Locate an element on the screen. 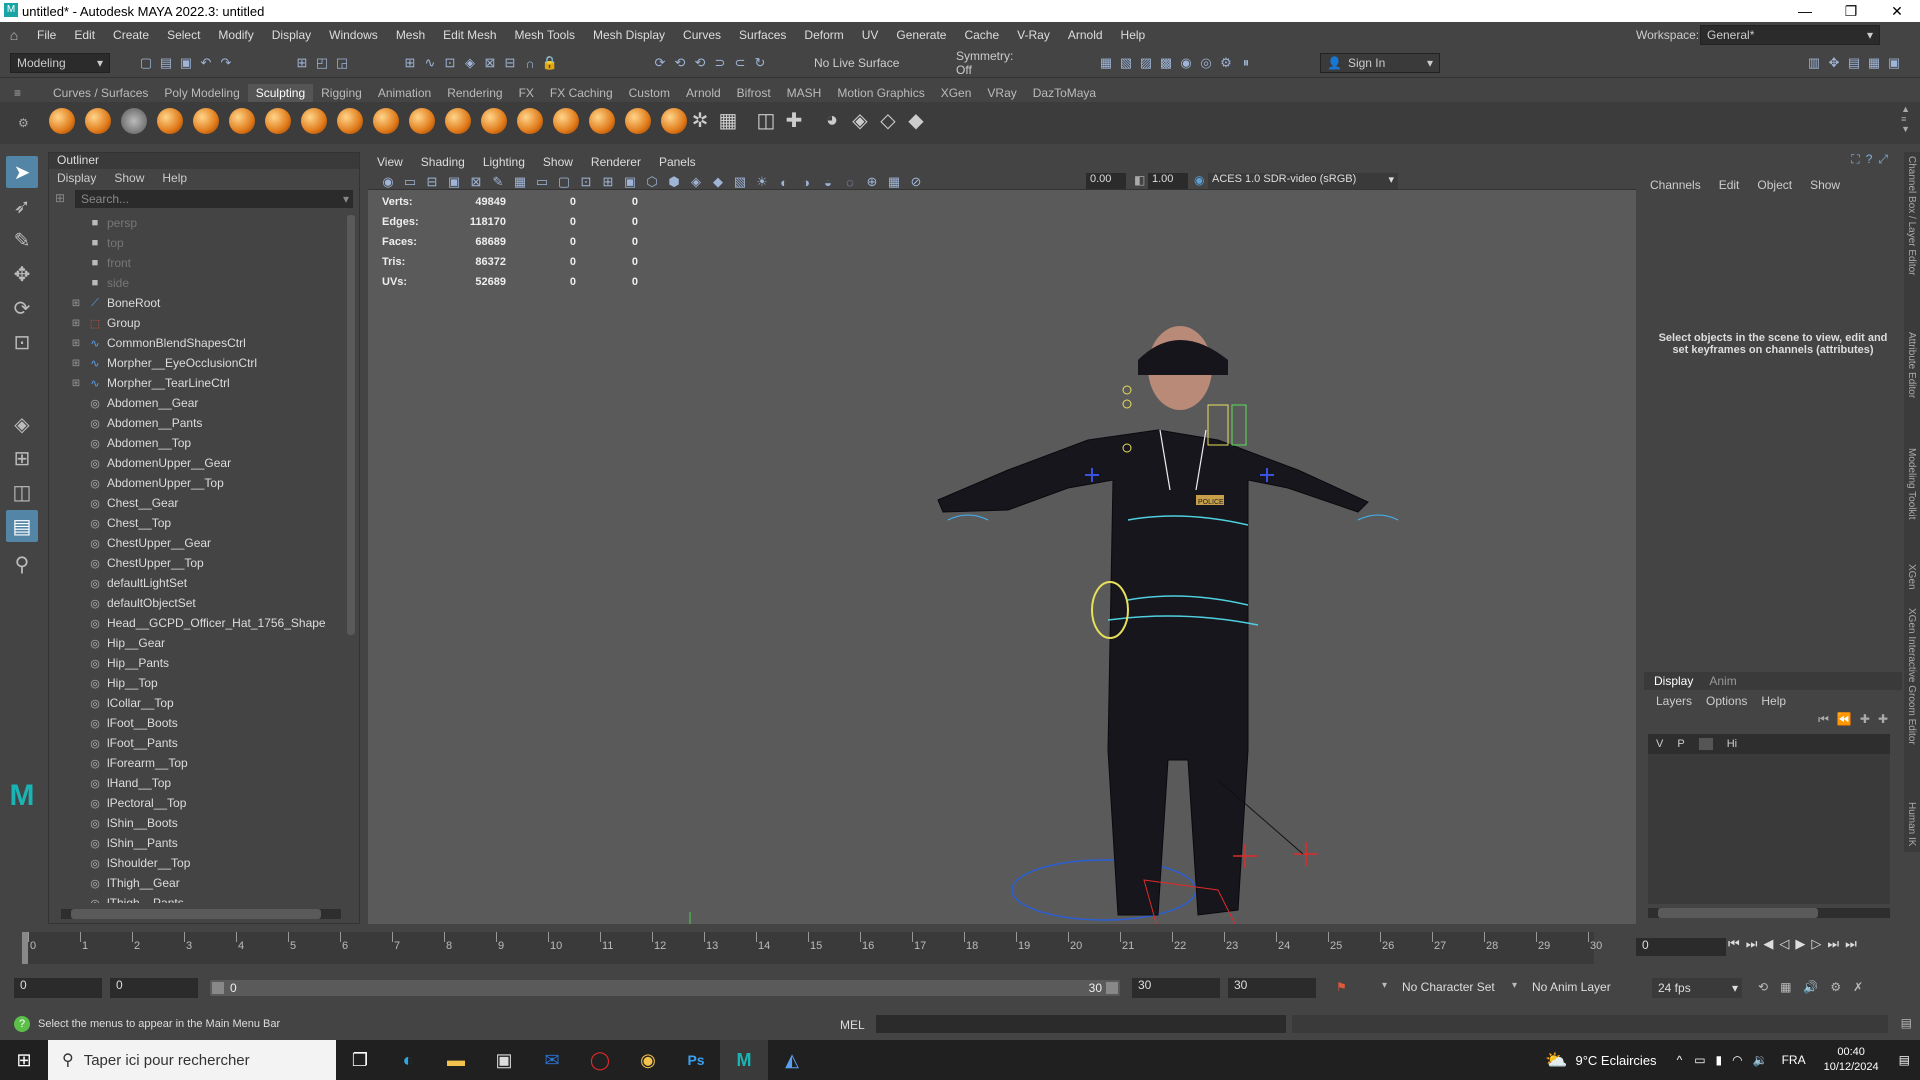 The height and width of the screenshot is (1080, 1920). outliner-item: ⊞ ∿ Morpher__EyeOcclusionCtrl is located at coordinates (204, 363).